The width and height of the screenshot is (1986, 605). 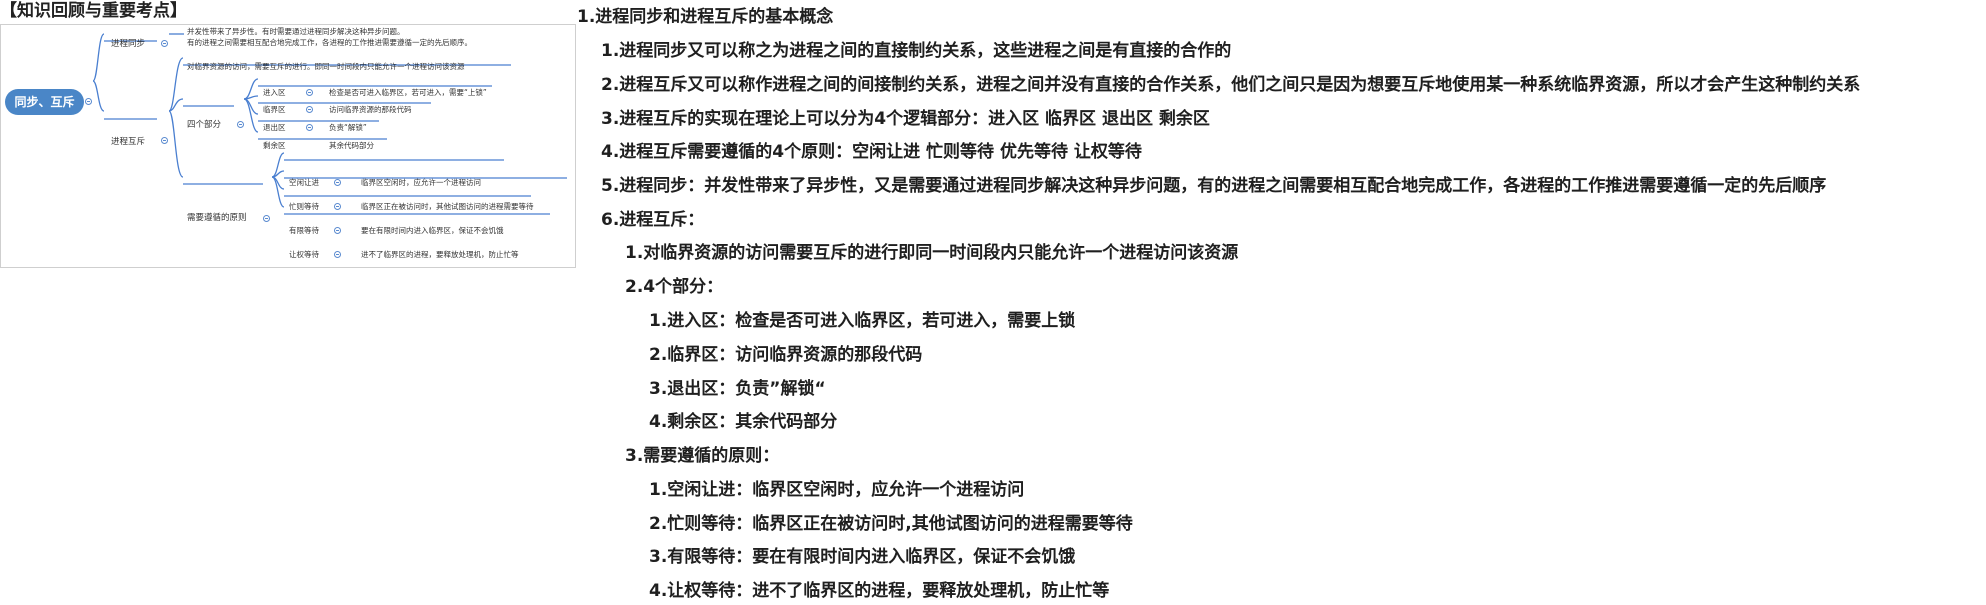 I want to click on sync-desc-line1: 并发性带来了异步性。有时需要通过进程同步解决这种异步问题。, so click(x=296, y=31).